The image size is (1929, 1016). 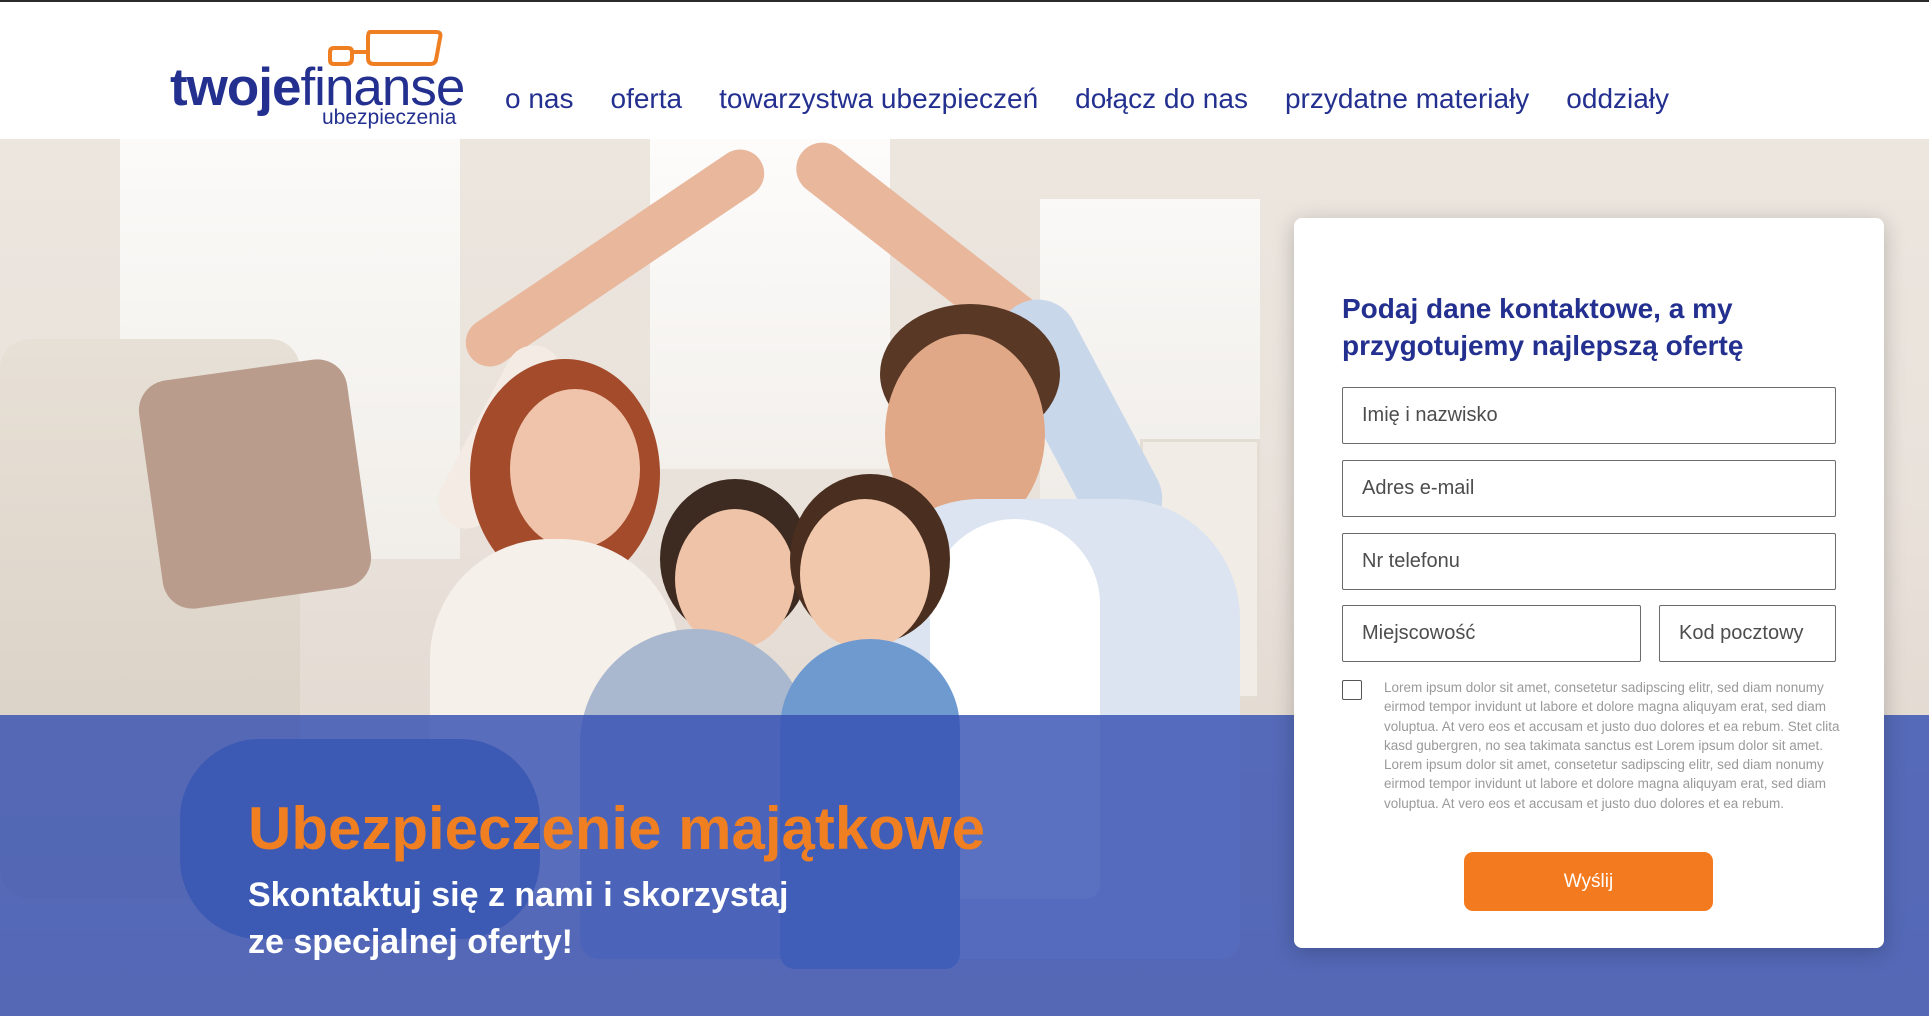 What do you see at coordinates (1589, 561) in the screenshot?
I see `phone-input` at bounding box center [1589, 561].